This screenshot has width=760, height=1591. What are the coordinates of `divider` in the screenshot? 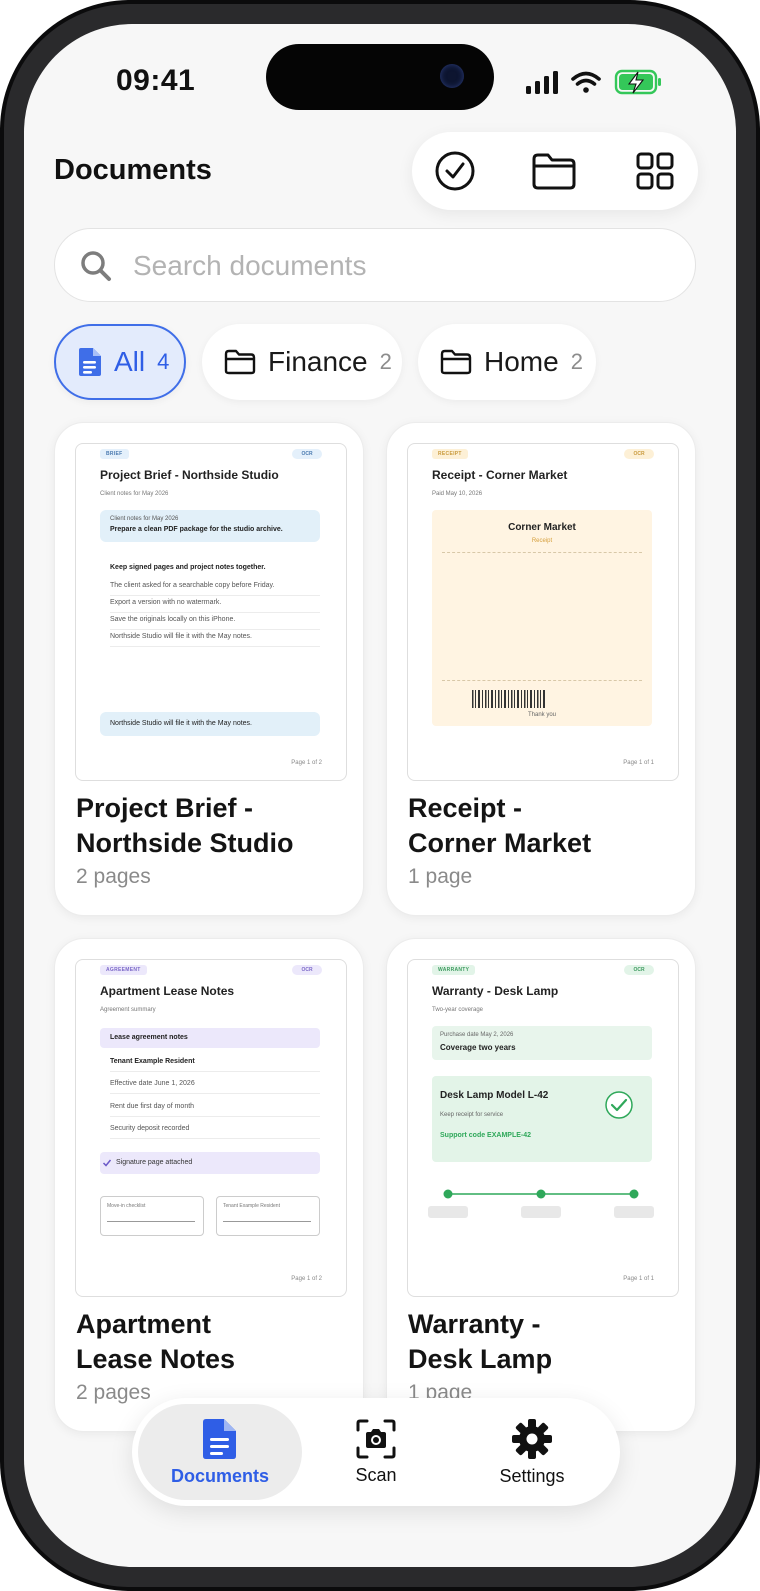 It's located at (542, 552).